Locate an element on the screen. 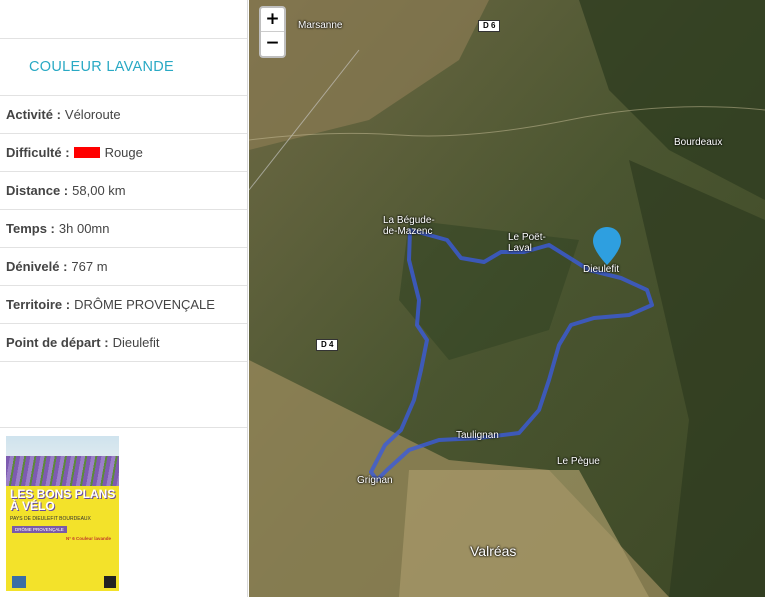 The width and height of the screenshot is (765, 597). place-label-grignan: Grignan is located at coordinates (375, 480).